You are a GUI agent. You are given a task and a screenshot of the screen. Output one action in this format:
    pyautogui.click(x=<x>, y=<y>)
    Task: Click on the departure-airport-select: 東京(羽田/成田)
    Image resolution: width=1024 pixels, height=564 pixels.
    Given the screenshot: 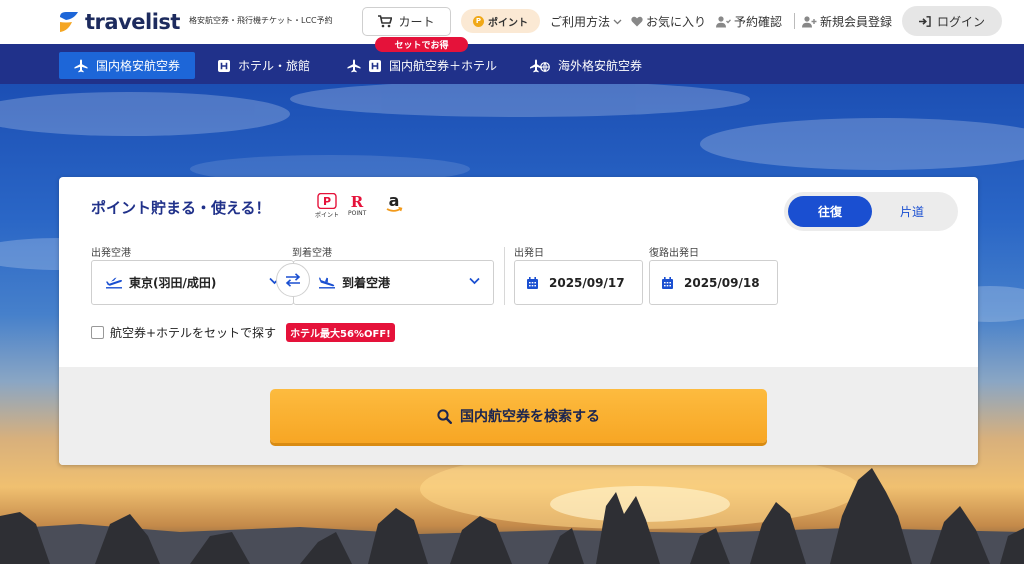 What is the action you would take?
    pyautogui.click(x=192, y=282)
    